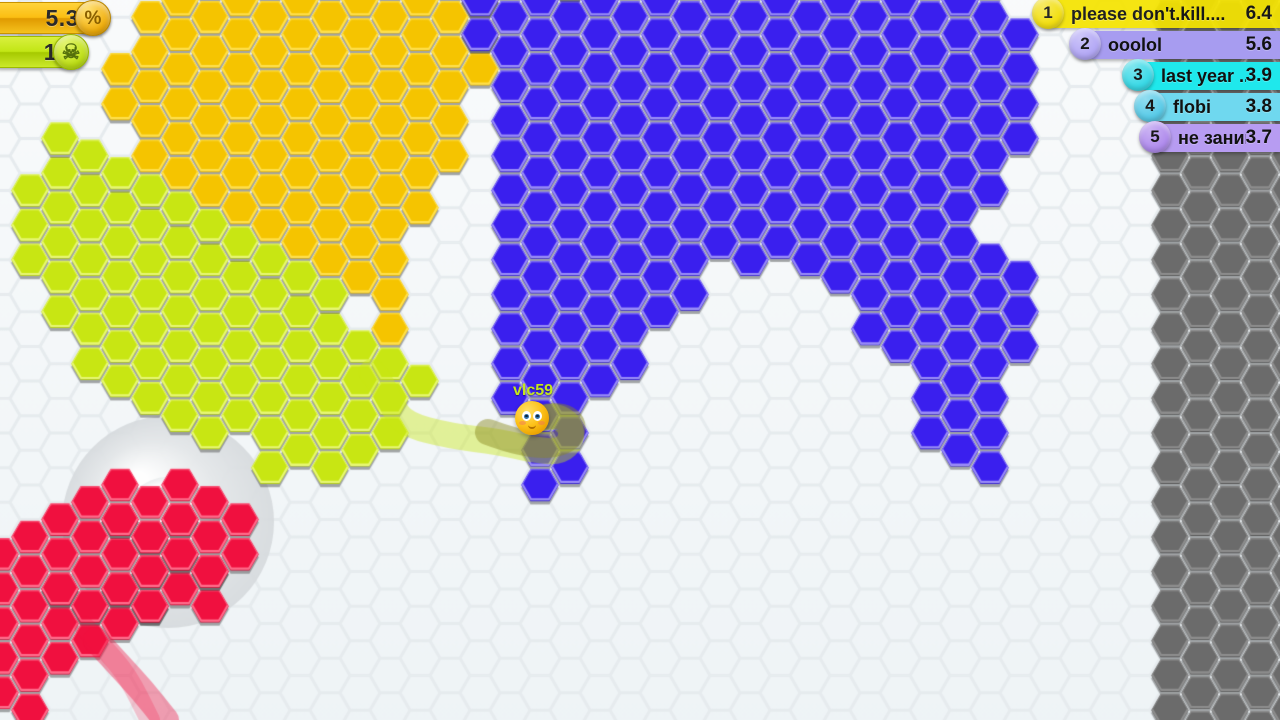 The width and height of the screenshot is (1280, 720). What do you see at coordinates (55, 18) in the screenshot?
I see `territory-percent-bar: 5.3 %` at bounding box center [55, 18].